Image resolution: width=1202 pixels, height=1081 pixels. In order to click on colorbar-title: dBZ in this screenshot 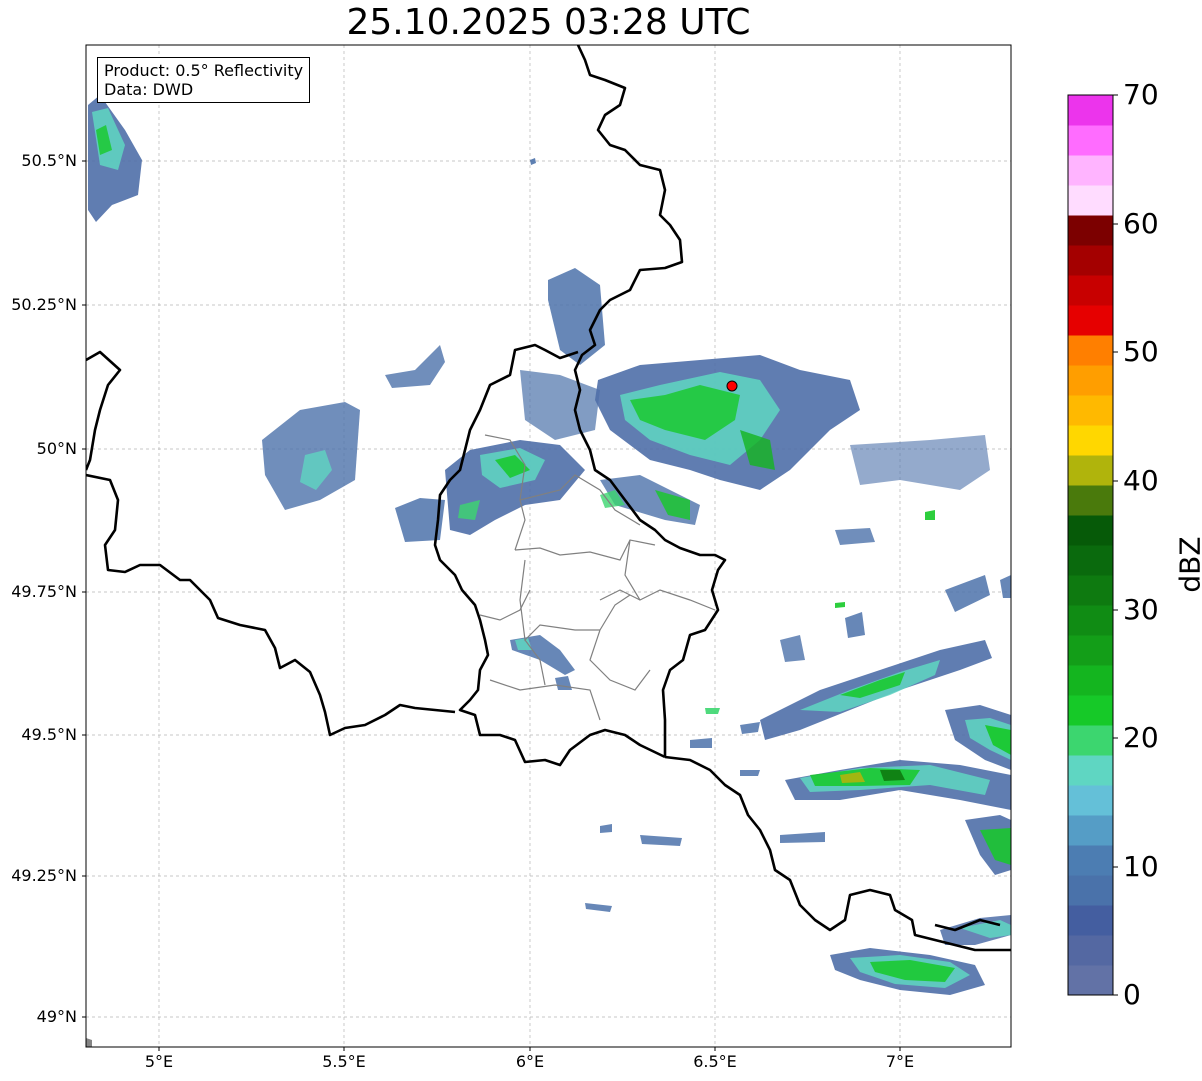, I will do `click(1187, 564)`.